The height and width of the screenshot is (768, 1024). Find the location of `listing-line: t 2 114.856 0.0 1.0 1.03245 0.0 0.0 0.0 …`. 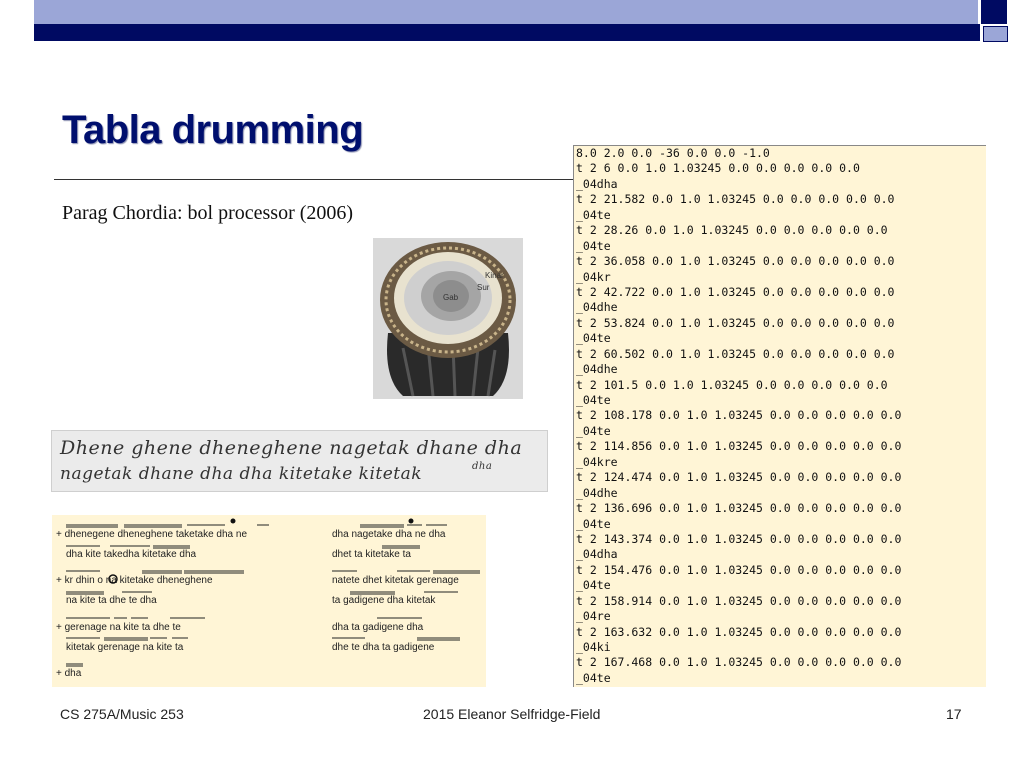

listing-line: t 2 114.856 0.0 1.0 1.03245 0.0 0.0 0.0 … is located at coordinates (739, 446).